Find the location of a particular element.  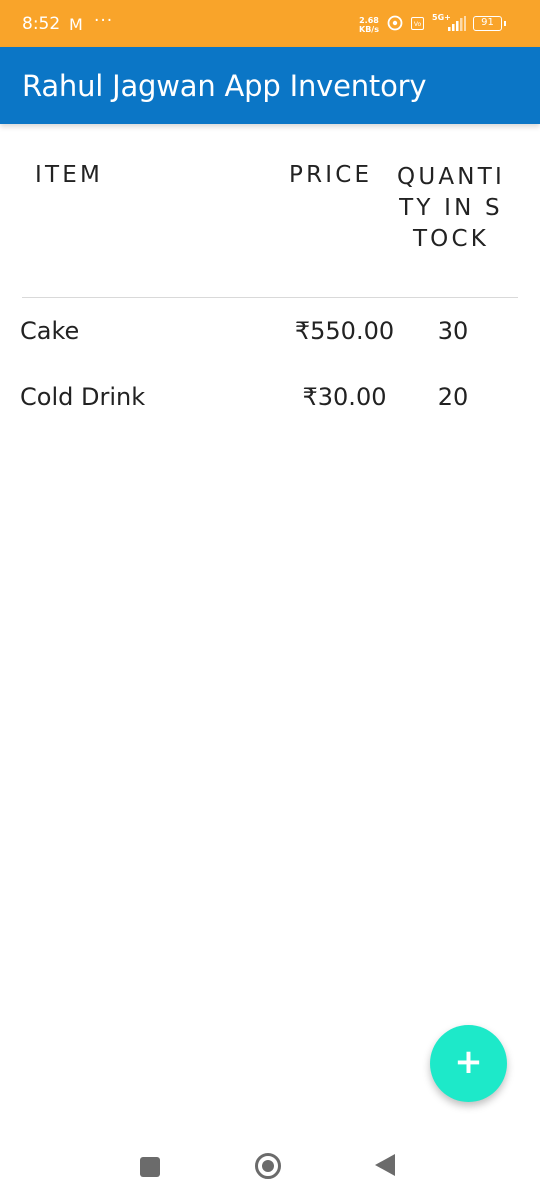

status-time: 8:52 is located at coordinates (41, 24).